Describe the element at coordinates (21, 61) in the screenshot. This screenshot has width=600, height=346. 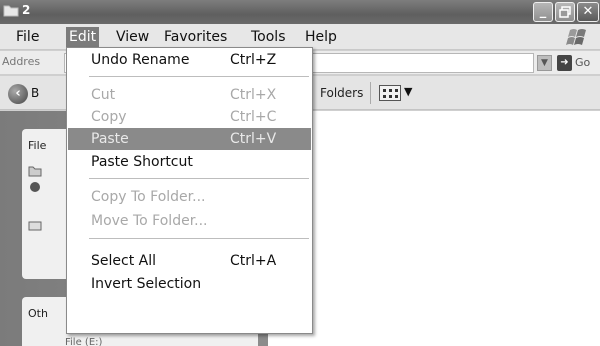
I see `address-label: Addres` at that location.